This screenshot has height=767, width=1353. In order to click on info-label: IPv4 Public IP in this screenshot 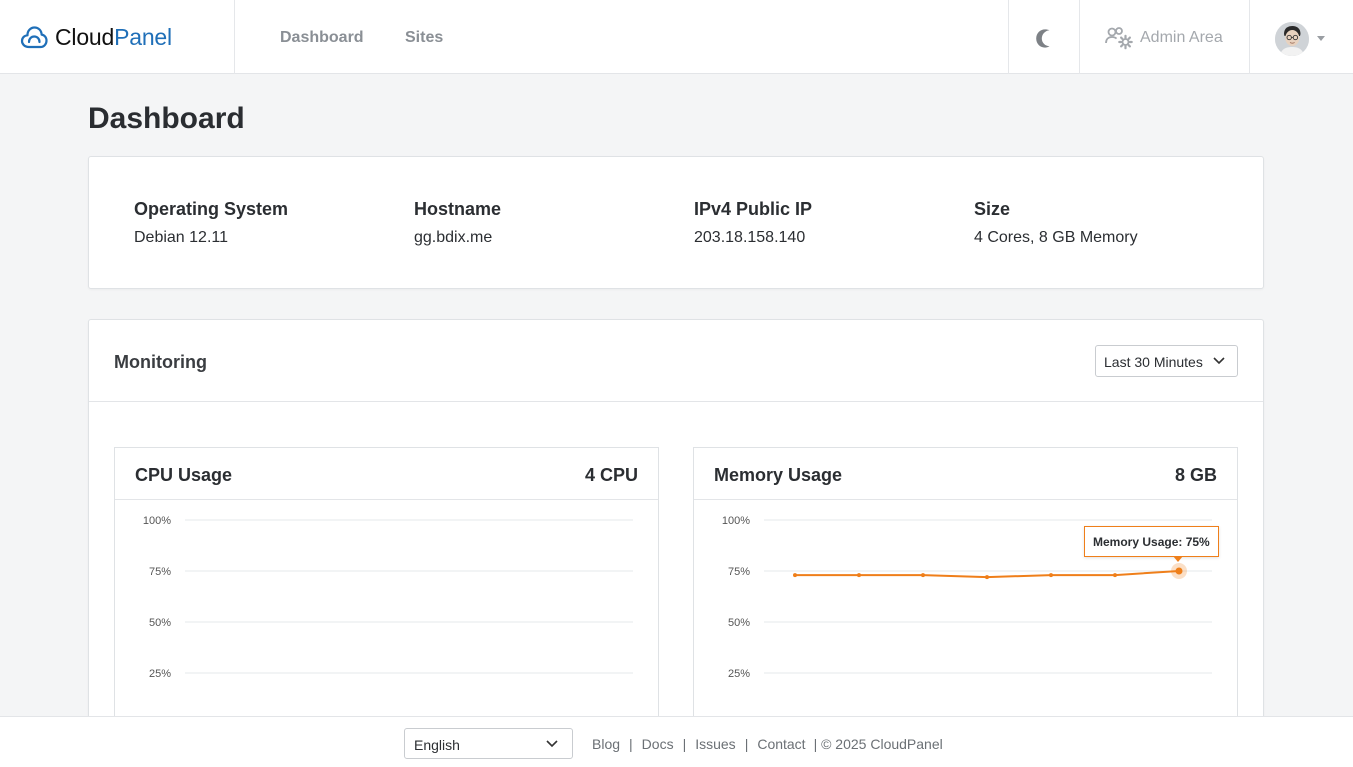, I will do `click(753, 209)`.